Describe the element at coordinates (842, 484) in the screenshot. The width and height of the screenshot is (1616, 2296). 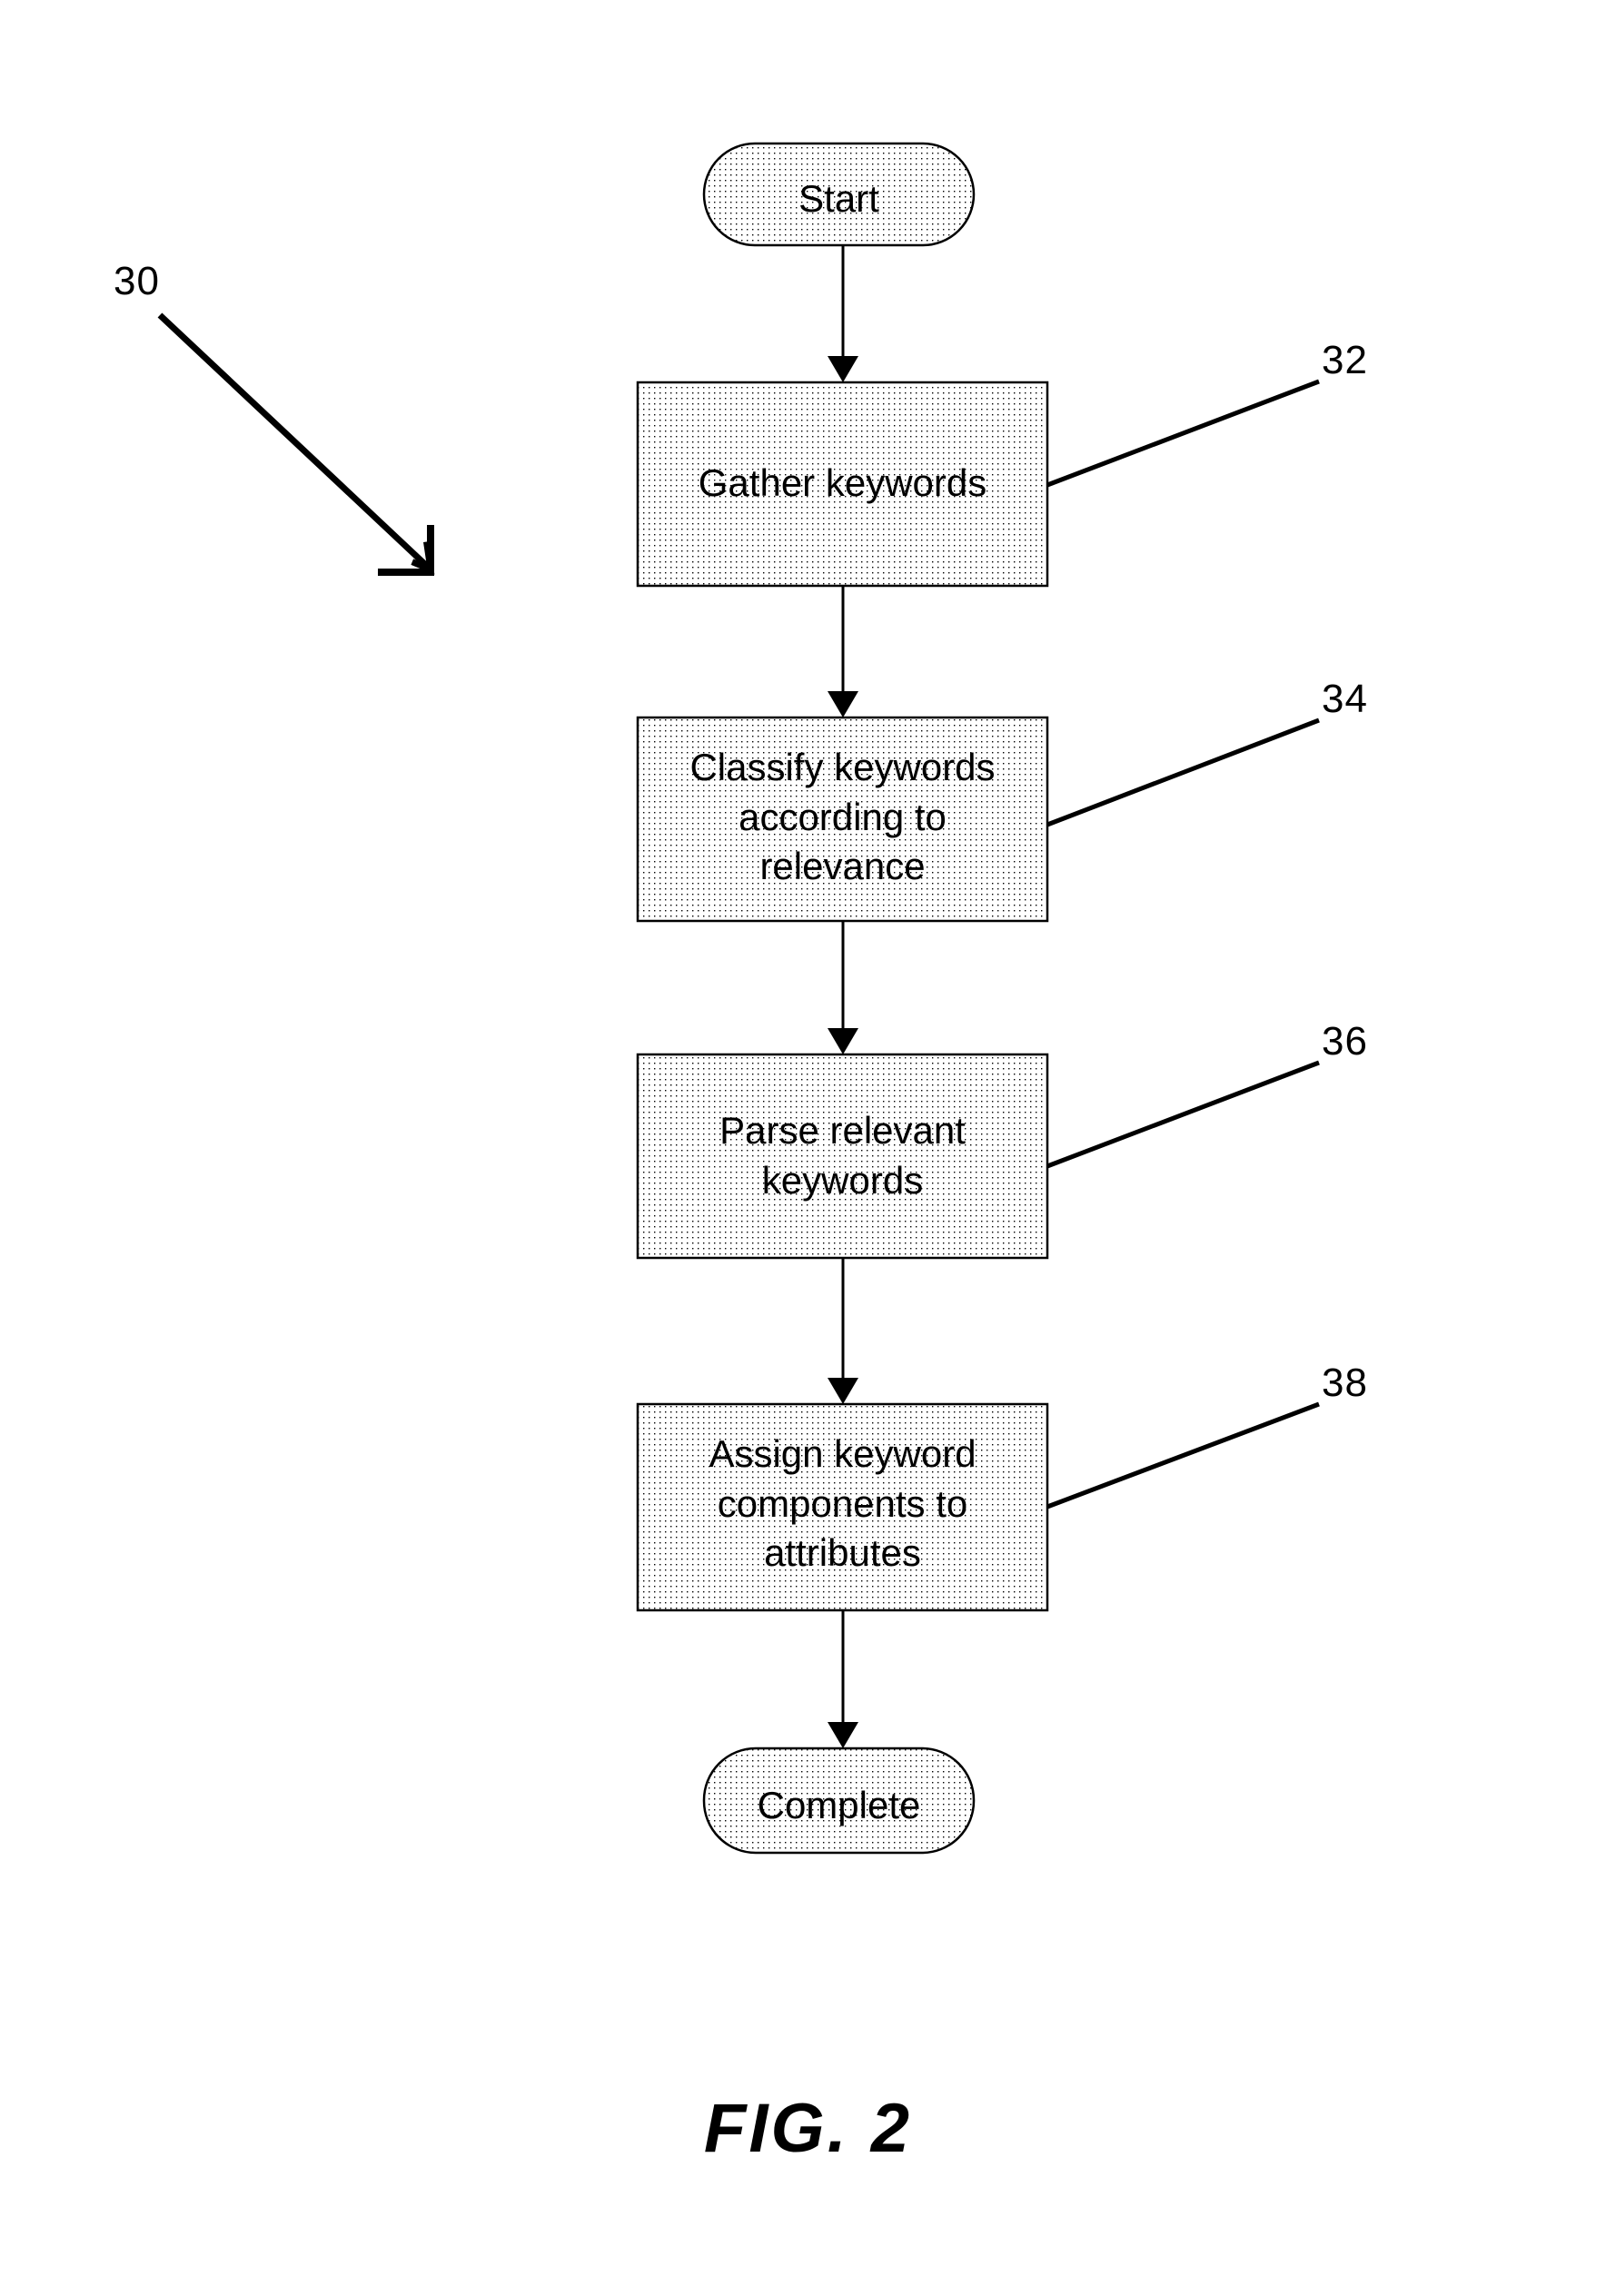
I see `node-shape-gather` at that location.